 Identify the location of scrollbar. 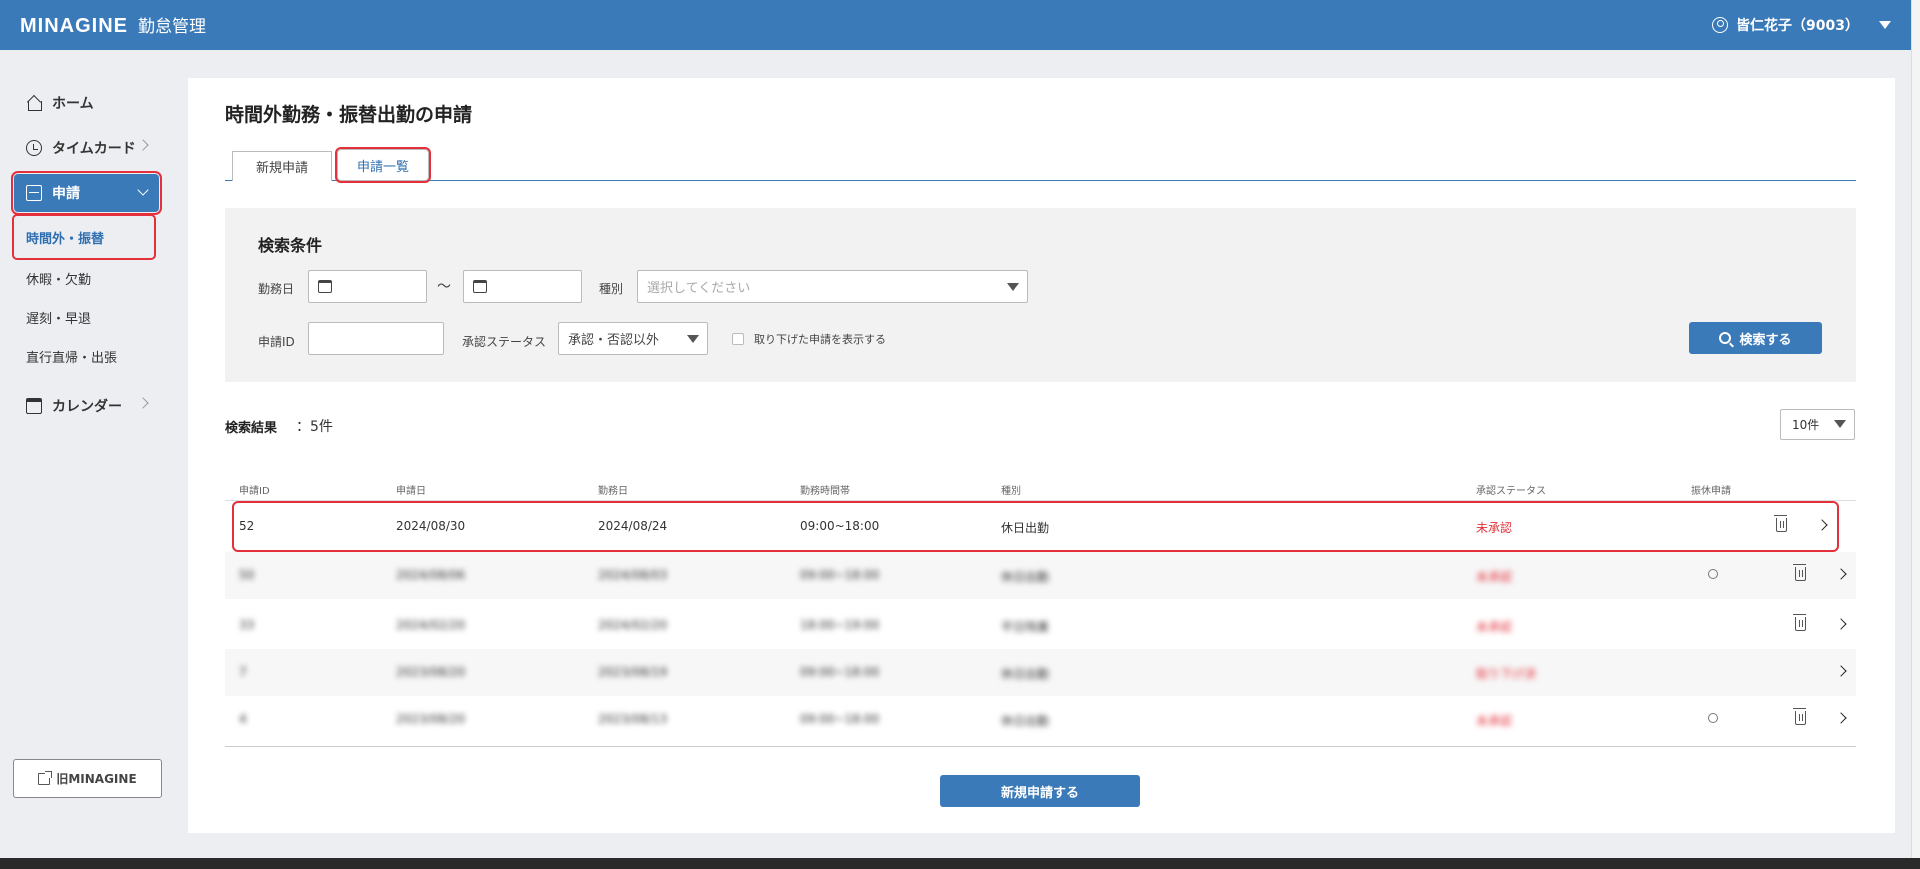
(1915, 429).